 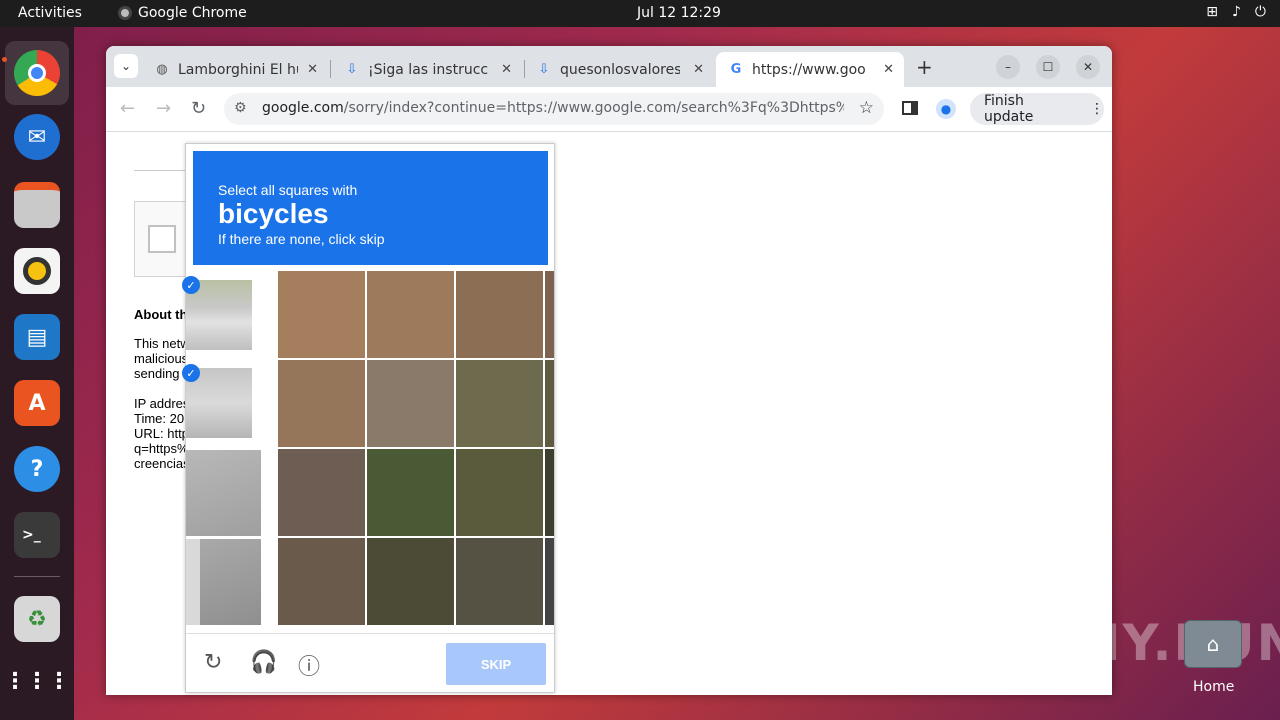 I want to click on tab-2: ⇩ ¡Siga las instruccio ✕, so click(x=427, y=69).